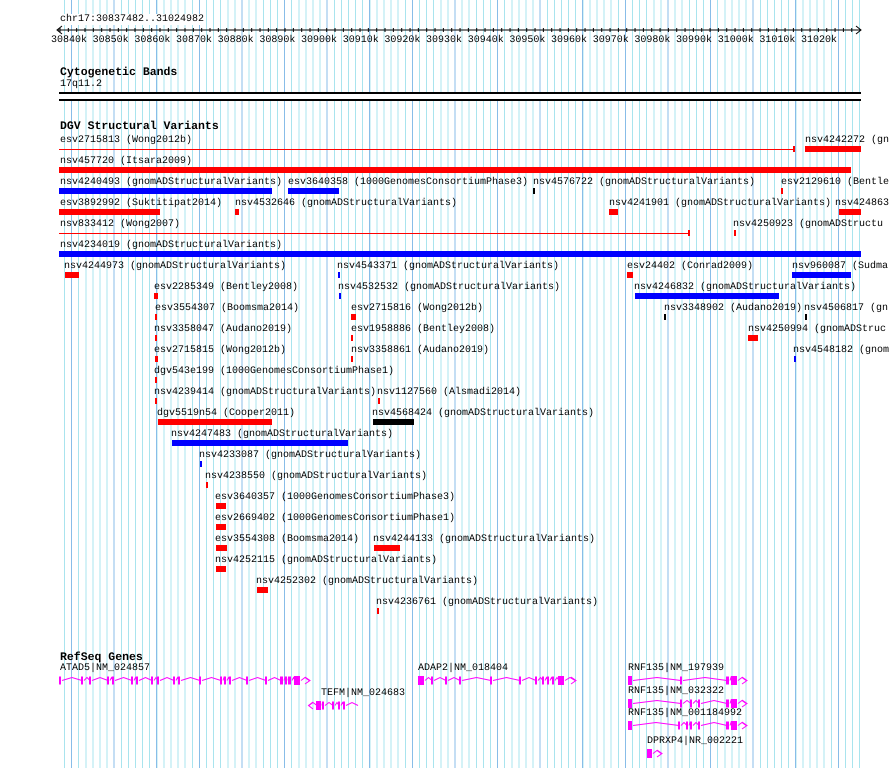  What do you see at coordinates (690, 266) in the screenshot?
I see `variant-label: esv24402 (Conrad2009)` at bounding box center [690, 266].